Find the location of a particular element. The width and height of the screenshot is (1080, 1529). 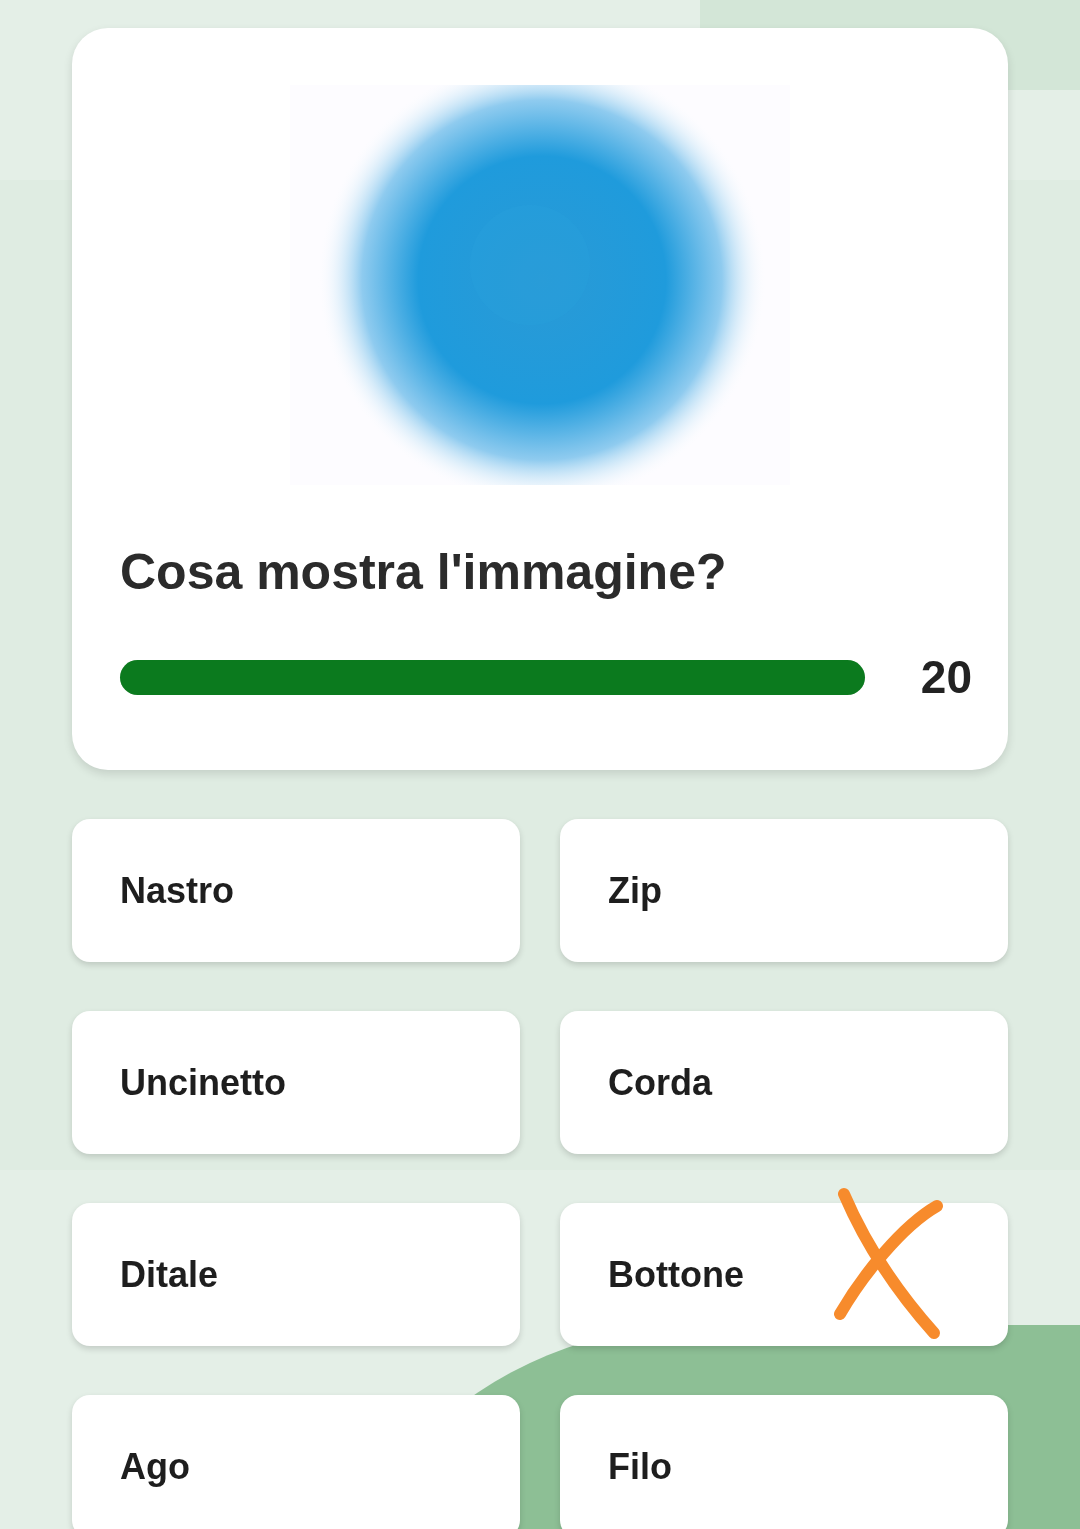

answer-option: Corda is located at coordinates (784, 1082).